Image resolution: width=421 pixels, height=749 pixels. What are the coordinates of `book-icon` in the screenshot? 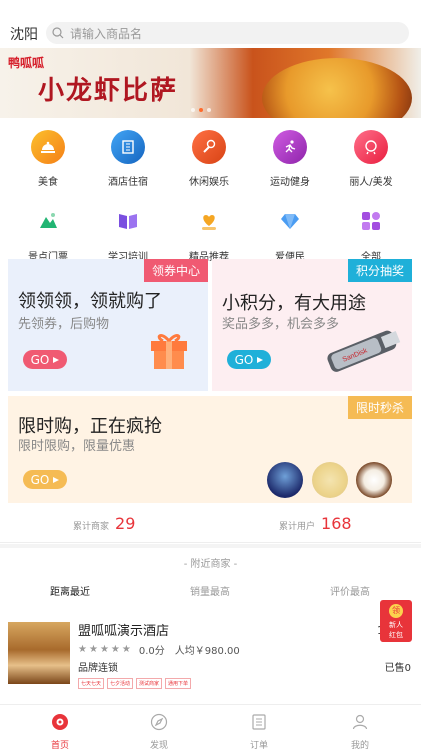 It's located at (128, 221).